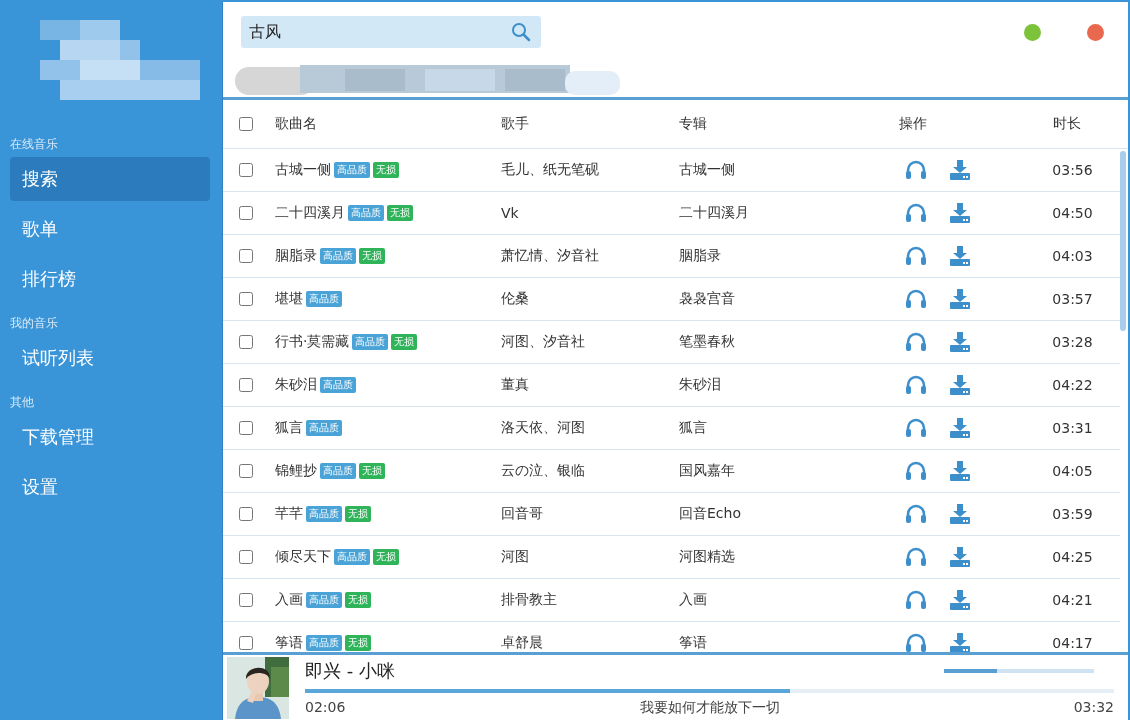 This screenshot has width=1130, height=720. I want to click on scrollbar-thumb, so click(1123, 241).